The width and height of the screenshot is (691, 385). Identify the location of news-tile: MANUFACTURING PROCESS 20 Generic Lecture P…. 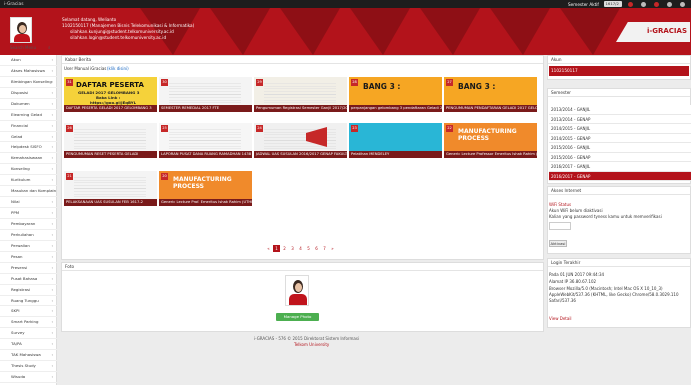
(205, 188).